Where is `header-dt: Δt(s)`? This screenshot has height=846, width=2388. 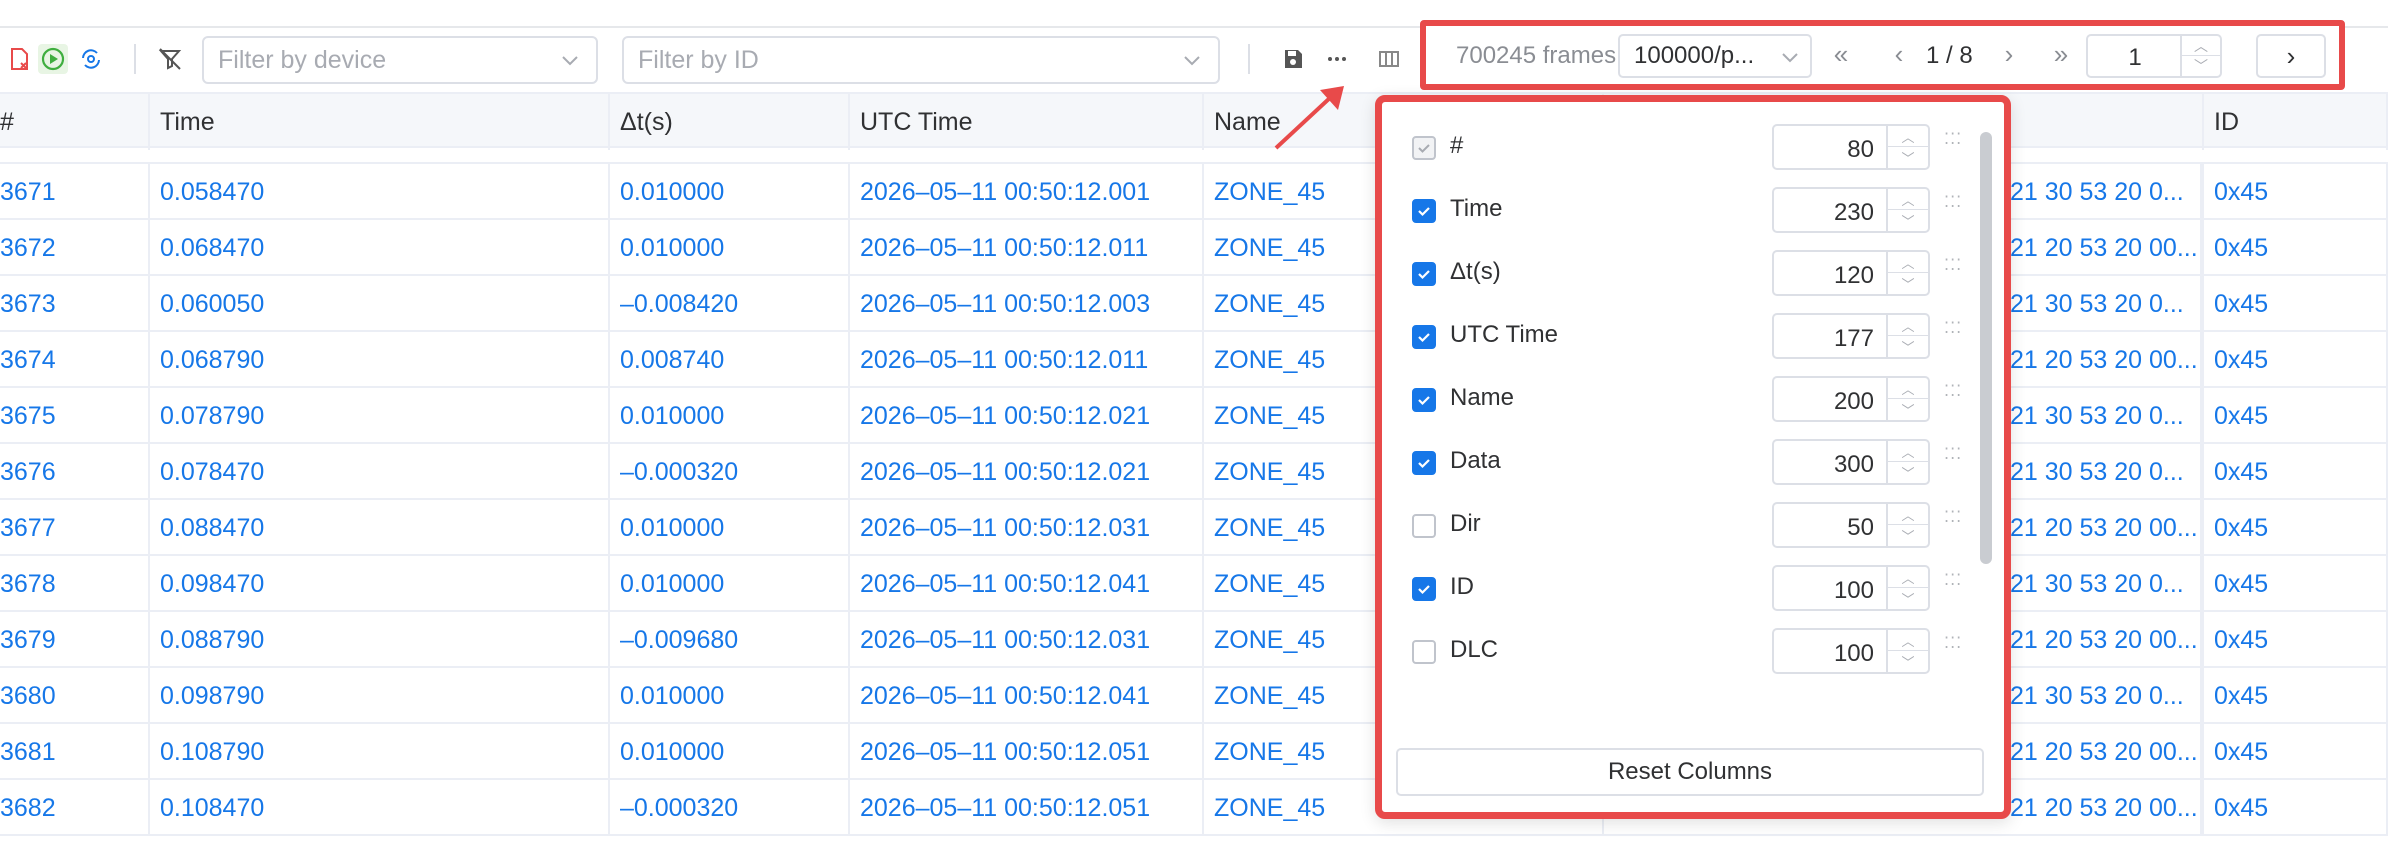
header-dt: Δt(s) is located at coordinates (730, 122).